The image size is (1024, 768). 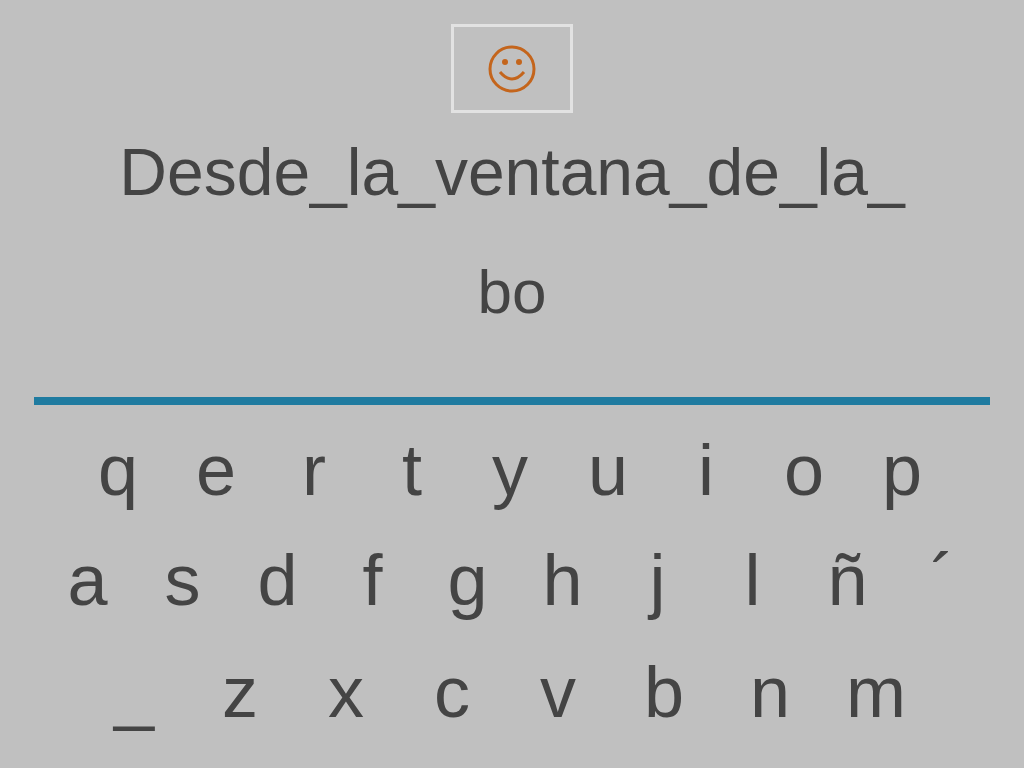 What do you see at coordinates (467, 580) in the screenshot?
I see `letter-key: g` at bounding box center [467, 580].